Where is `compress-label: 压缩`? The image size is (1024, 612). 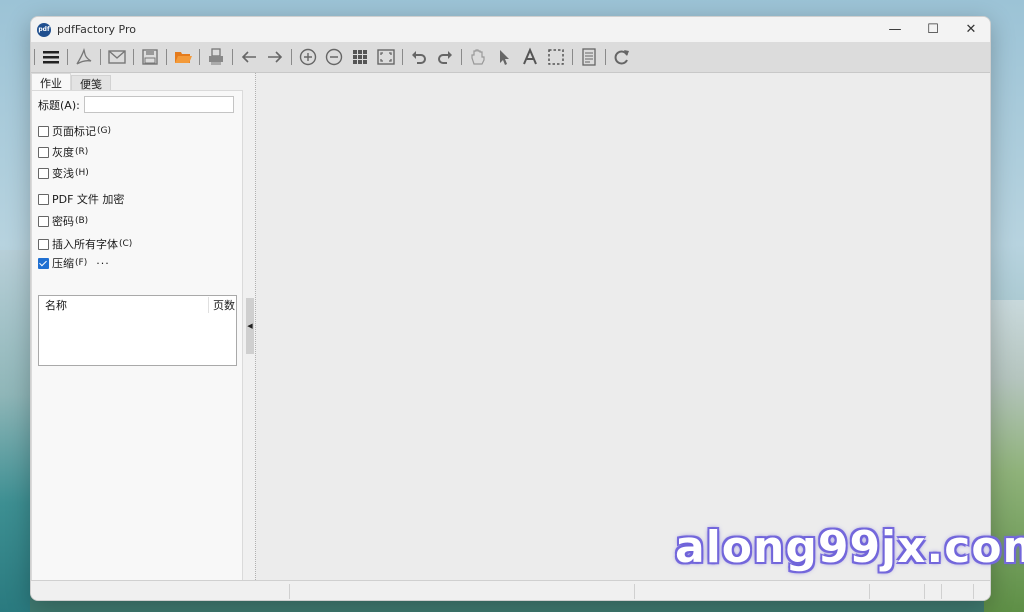 compress-label: 压缩 is located at coordinates (63, 263).